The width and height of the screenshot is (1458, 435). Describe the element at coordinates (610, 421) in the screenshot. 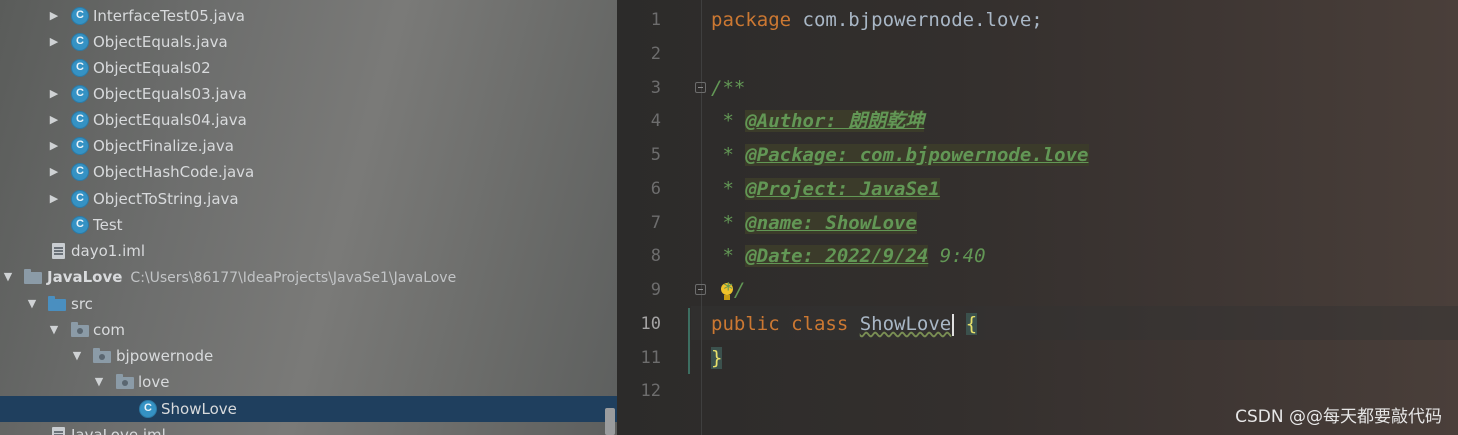

I see `tree-scrollbar` at that location.